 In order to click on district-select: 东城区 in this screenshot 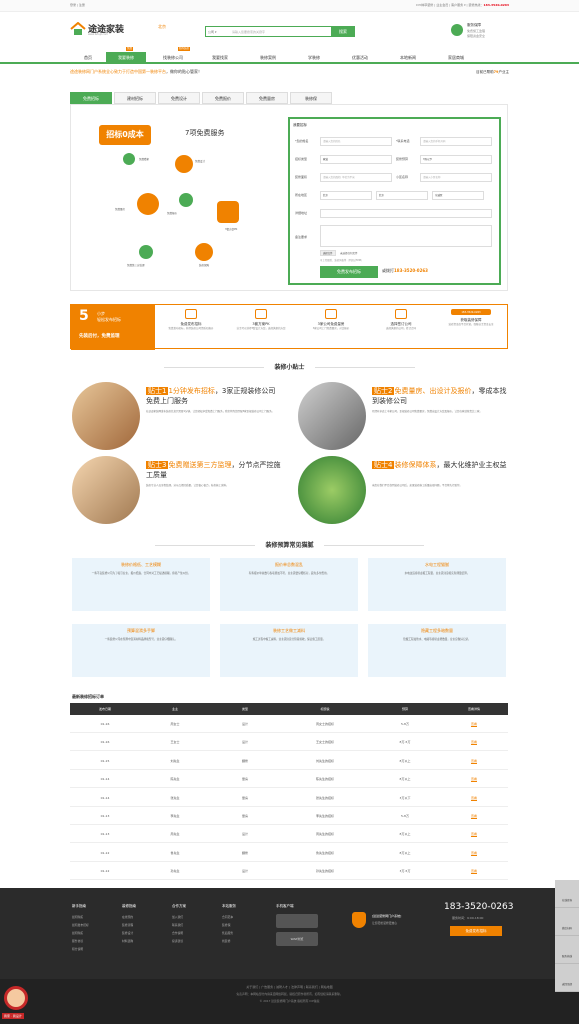, I will do `click(458, 195)`.